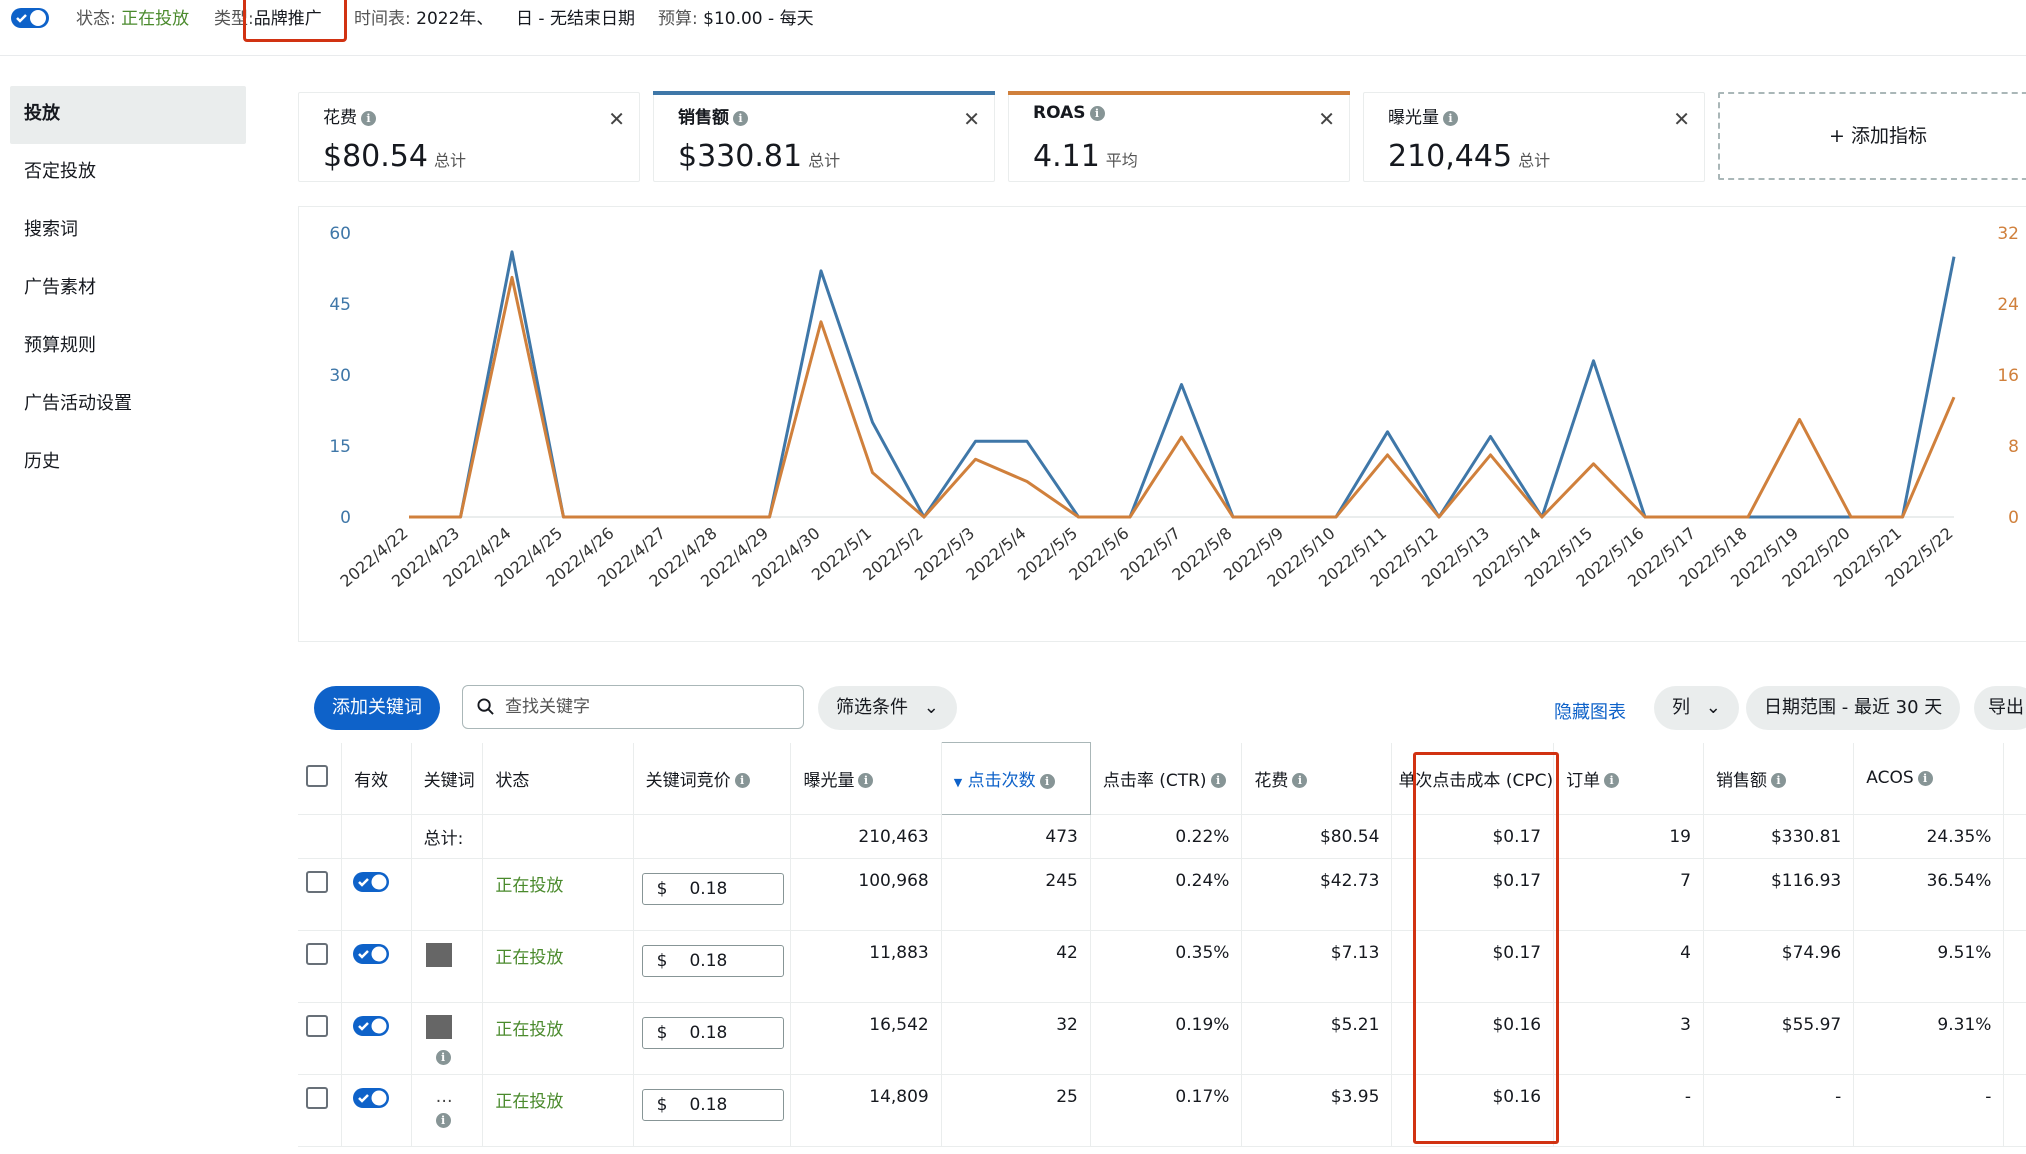 The width and height of the screenshot is (2026, 1154). I want to click on column-header-keyword: 关键词, so click(447, 778).